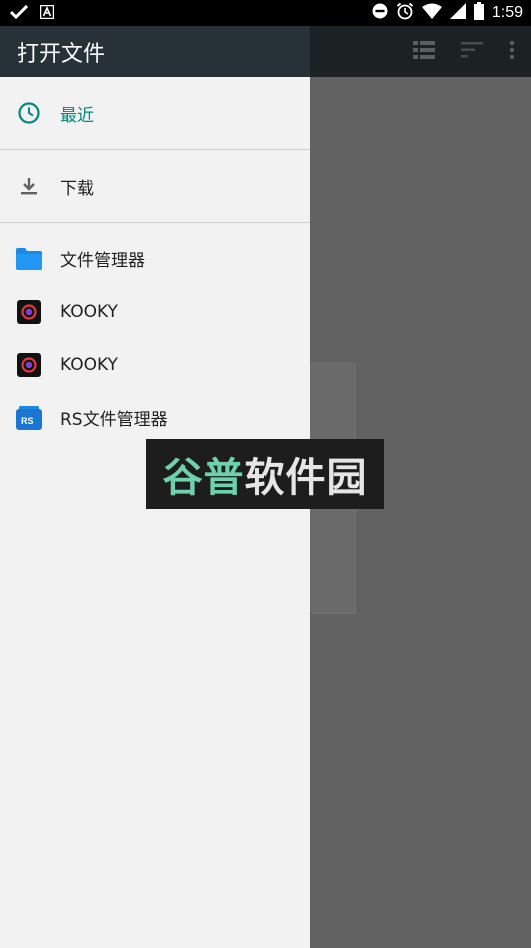 The image size is (531, 948). I want to click on alarm-icon, so click(405, 13).